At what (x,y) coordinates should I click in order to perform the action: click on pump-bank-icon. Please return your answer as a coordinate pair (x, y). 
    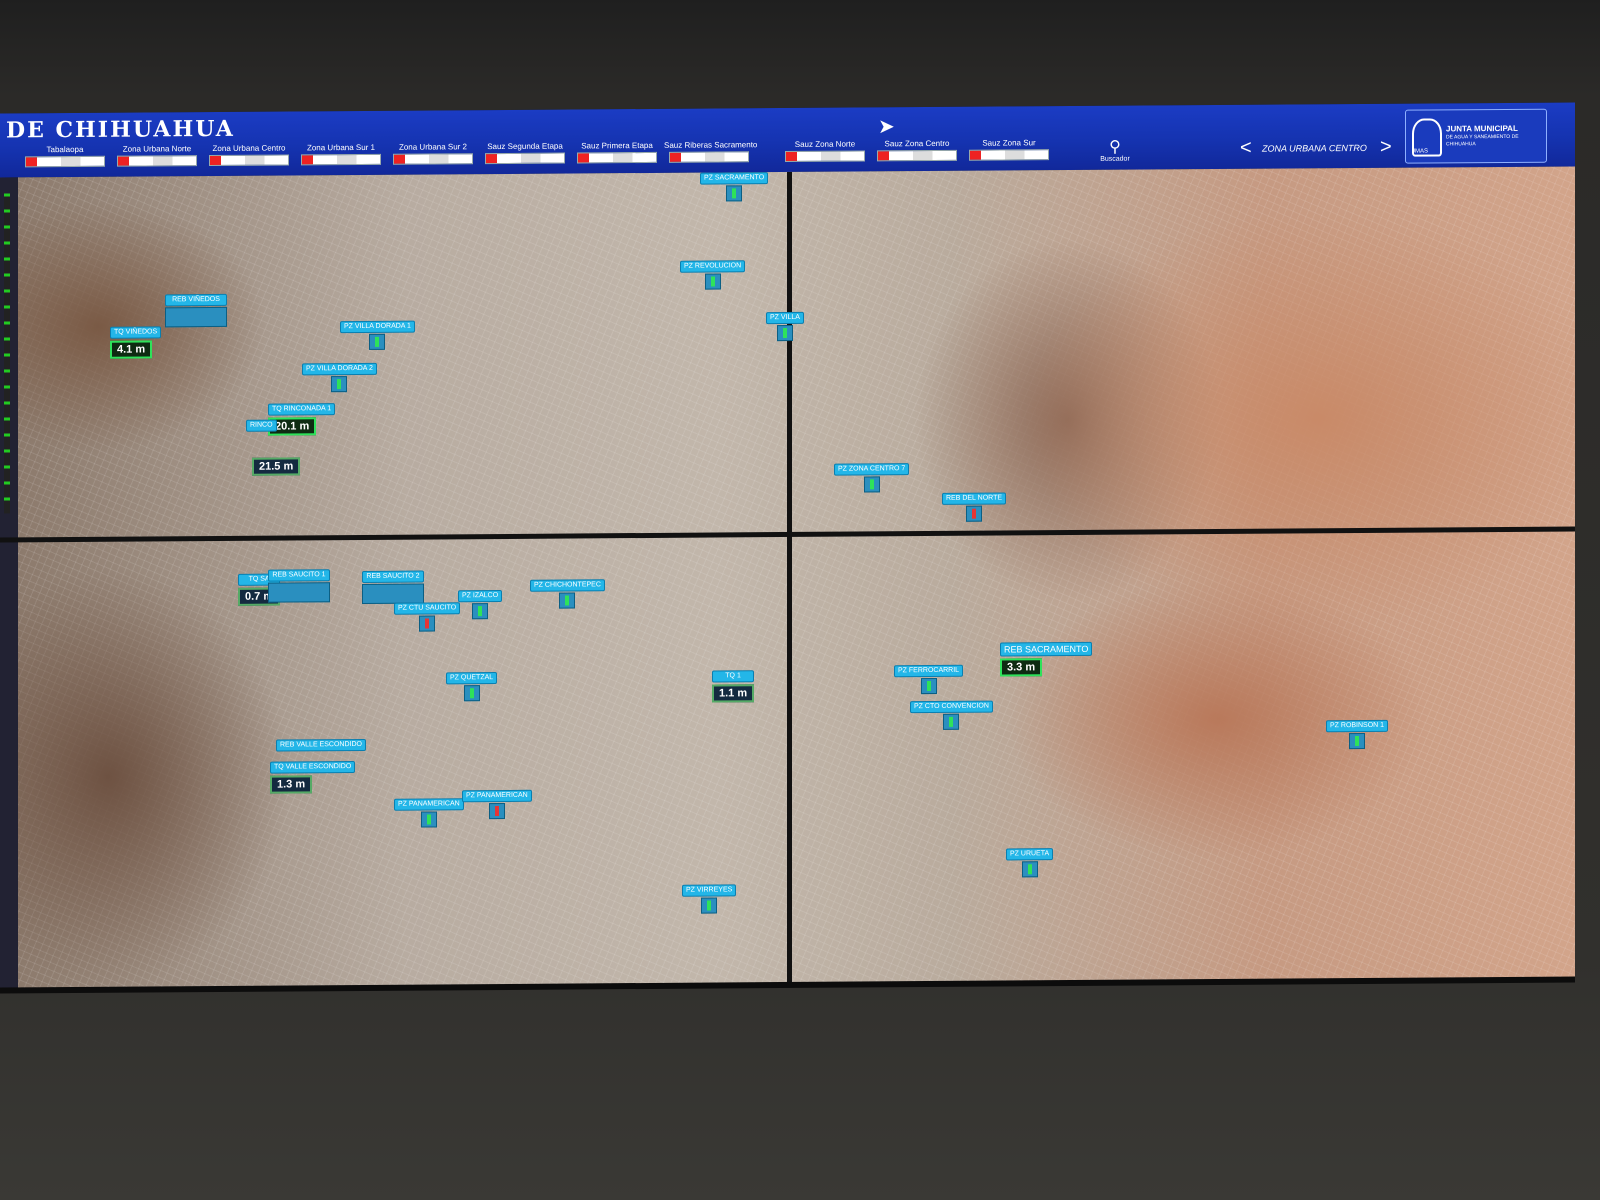
    Looking at the image, I should click on (196, 317).